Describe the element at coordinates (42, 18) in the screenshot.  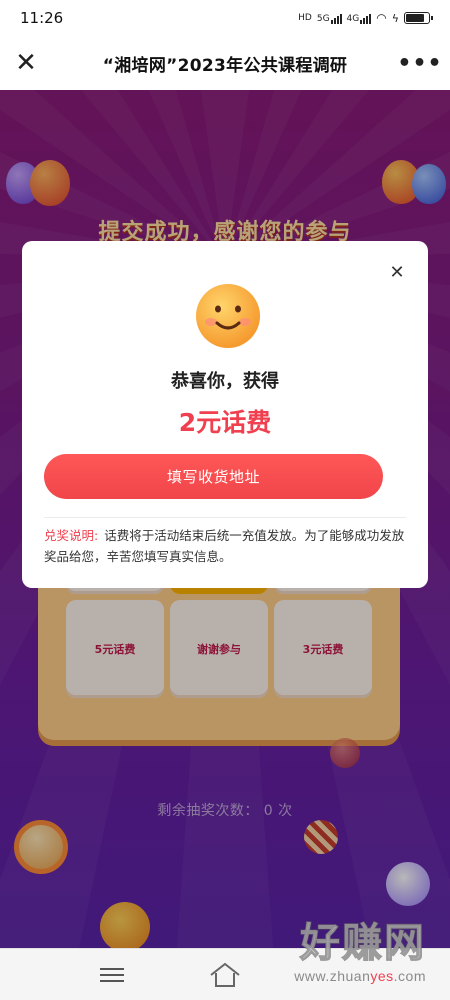
I see `status-time: 11:26` at that location.